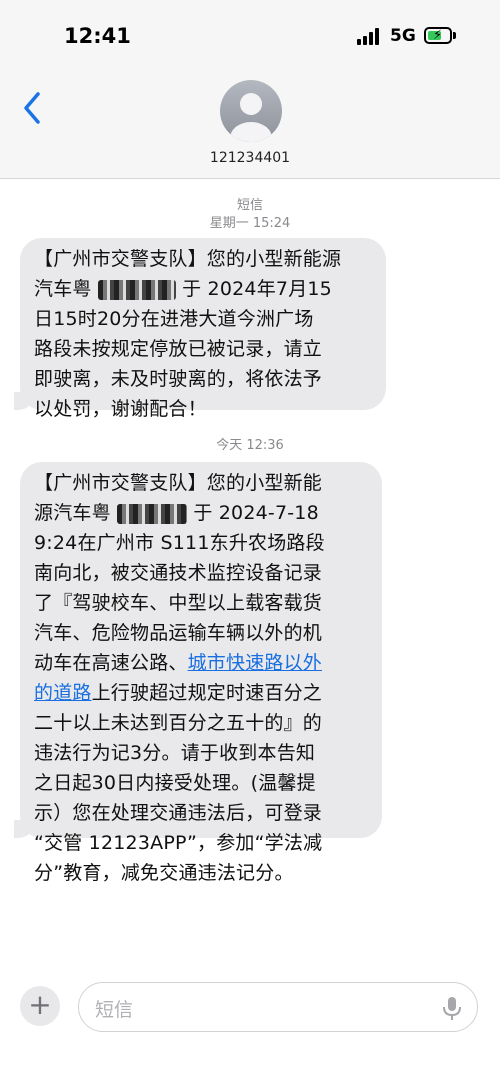  What do you see at coordinates (370, 36) in the screenshot?
I see `signal-icon` at bounding box center [370, 36].